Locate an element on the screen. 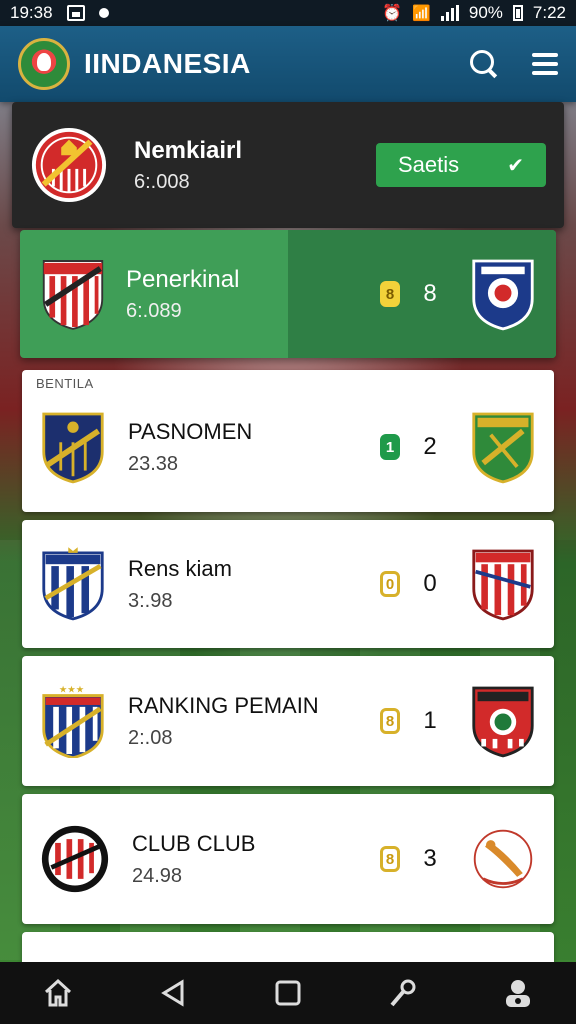 This screenshot has width=576, height=1024. recents-icon is located at coordinates (288, 993).